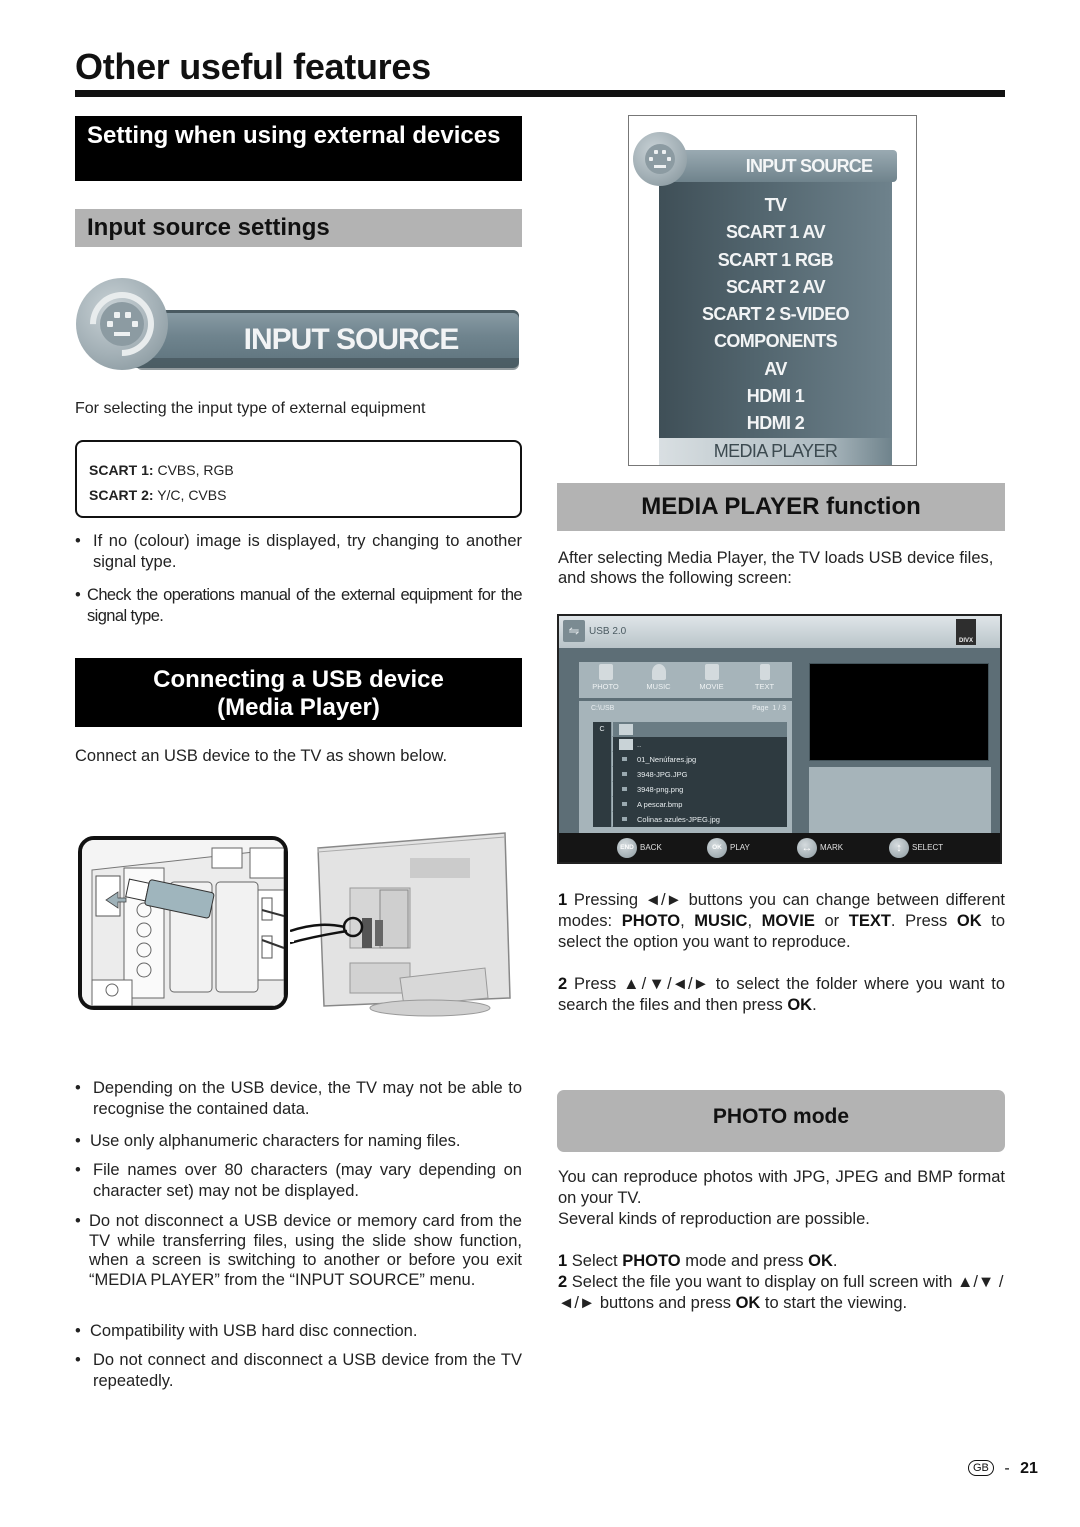 The height and width of the screenshot is (1527, 1080). Describe the element at coordinates (298, 479) in the screenshot. I see `scart-info-box: SCART 1: CVBS, RGB SCART 2: Y/C, CVBS` at that location.